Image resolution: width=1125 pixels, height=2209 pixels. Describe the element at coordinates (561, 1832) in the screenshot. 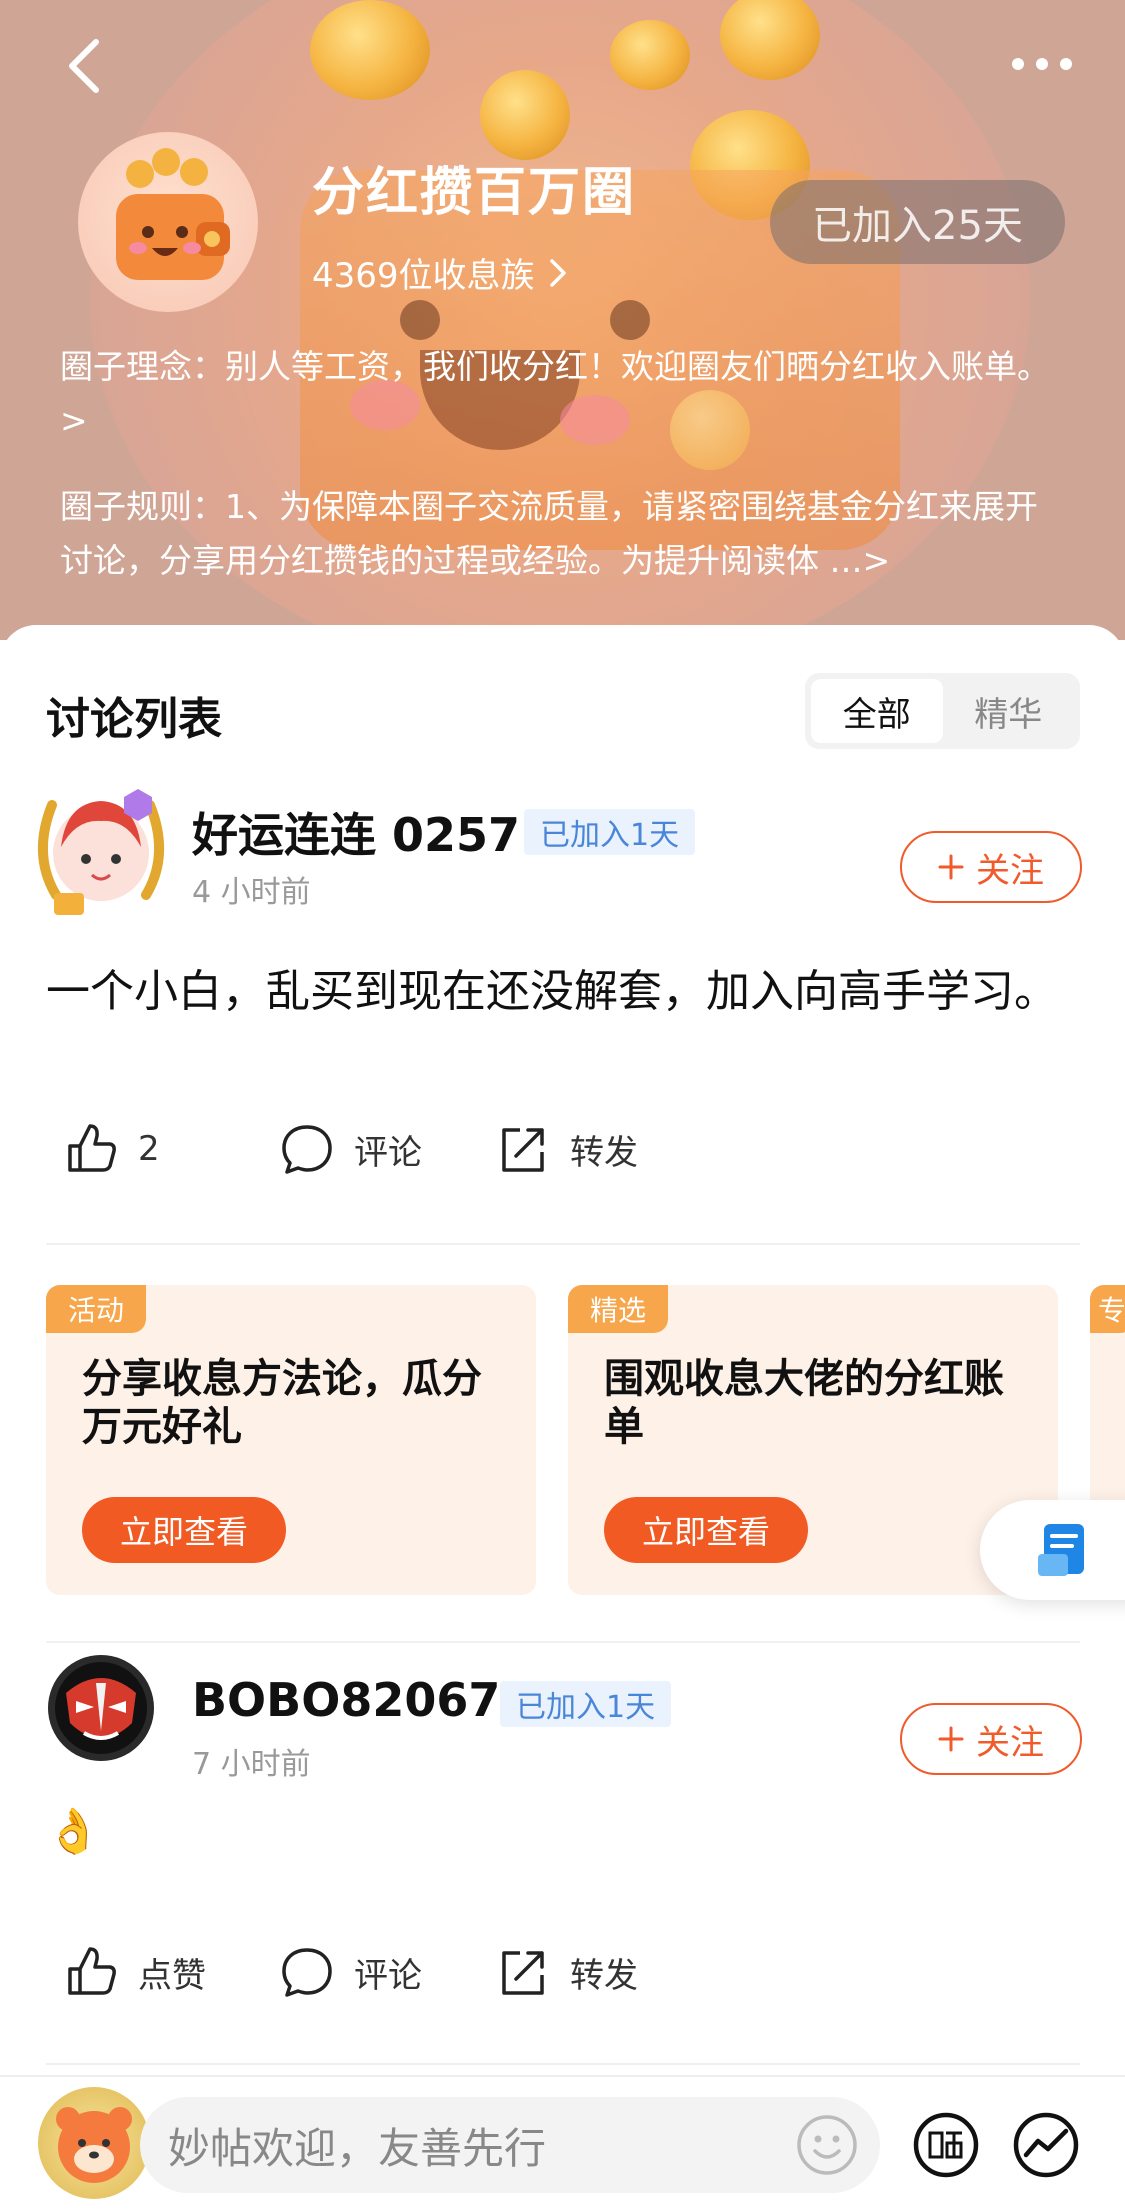

I see `post-body: 👌` at that location.